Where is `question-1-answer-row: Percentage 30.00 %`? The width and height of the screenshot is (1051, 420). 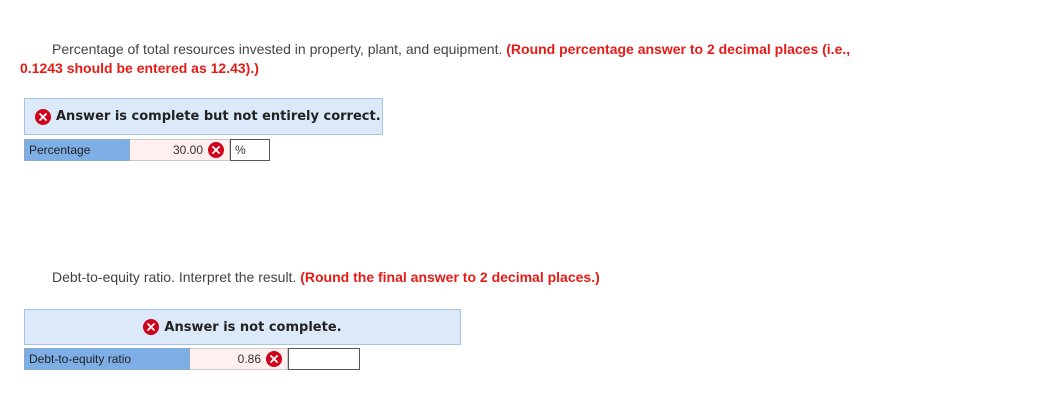 question-1-answer-row: Percentage 30.00 % is located at coordinates (147, 150).